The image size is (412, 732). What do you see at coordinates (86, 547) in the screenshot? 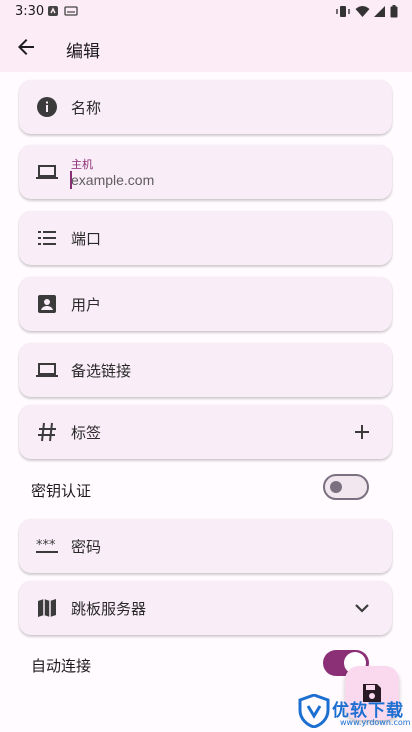
I see `password-field-label: 密码` at bounding box center [86, 547].